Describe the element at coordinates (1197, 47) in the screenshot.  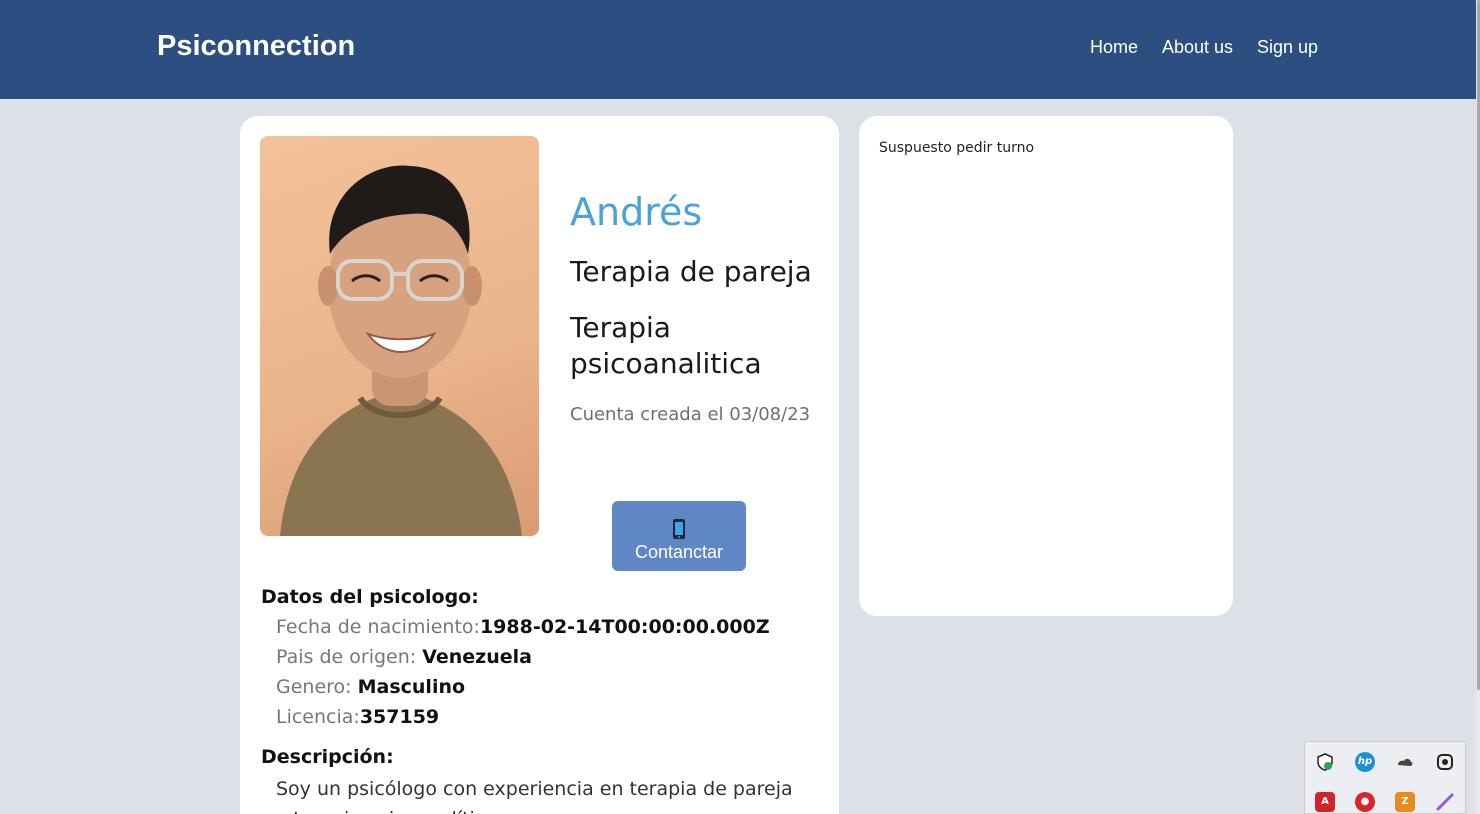
I see `nav-about: About us` at that location.